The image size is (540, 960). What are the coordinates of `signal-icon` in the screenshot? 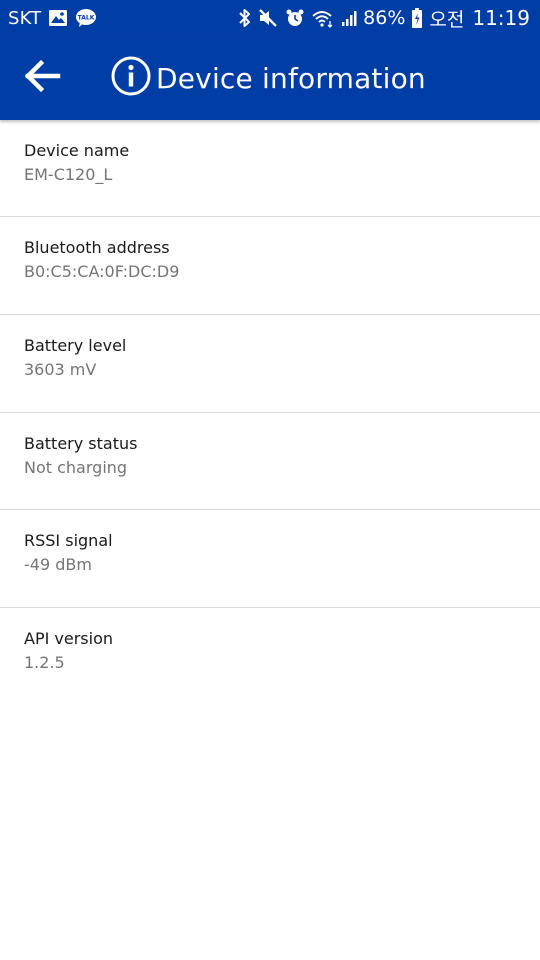 It's located at (349, 18).